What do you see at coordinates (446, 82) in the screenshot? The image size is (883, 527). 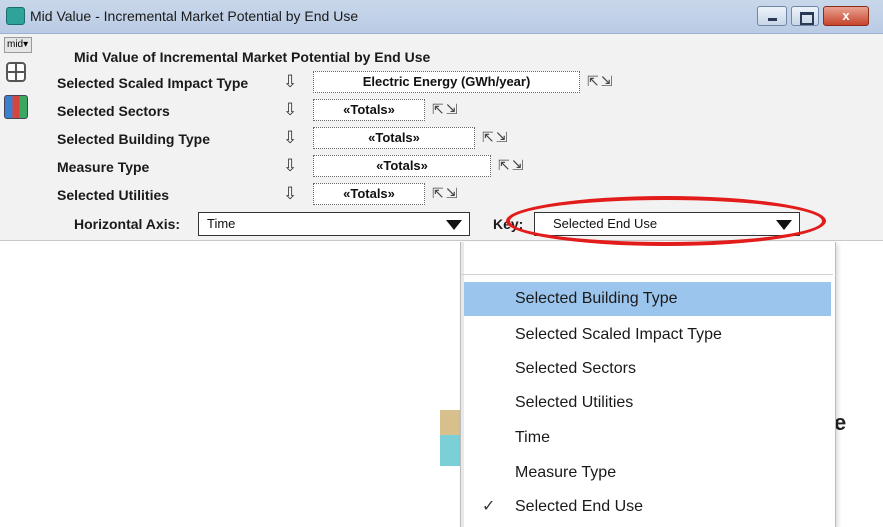 I see `scaled-impact-field: Electric Energy (GWh/year)` at bounding box center [446, 82].